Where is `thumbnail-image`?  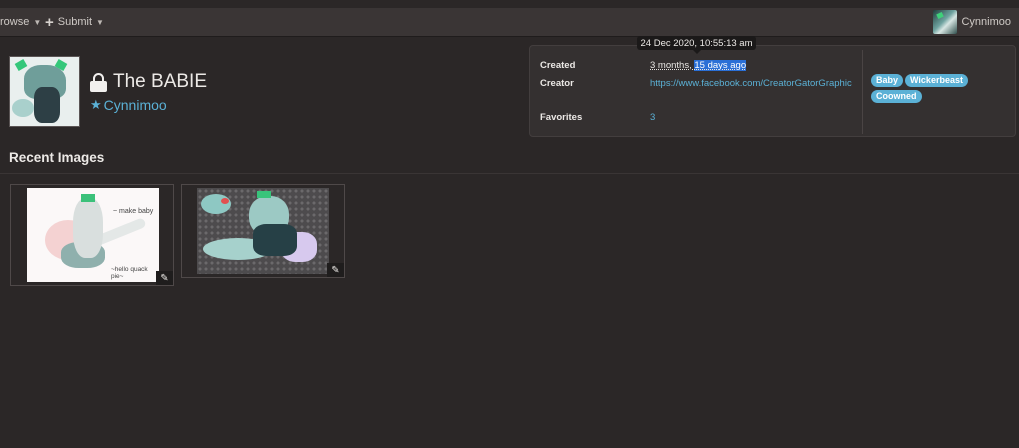
thumbnail-image is located at coordinates (263, 231).